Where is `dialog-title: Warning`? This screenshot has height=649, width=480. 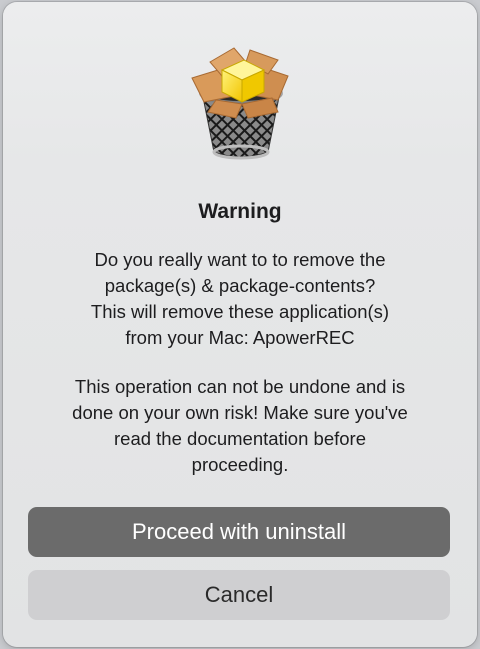 dialog-title: Warning is located at coordinates (240, 211).